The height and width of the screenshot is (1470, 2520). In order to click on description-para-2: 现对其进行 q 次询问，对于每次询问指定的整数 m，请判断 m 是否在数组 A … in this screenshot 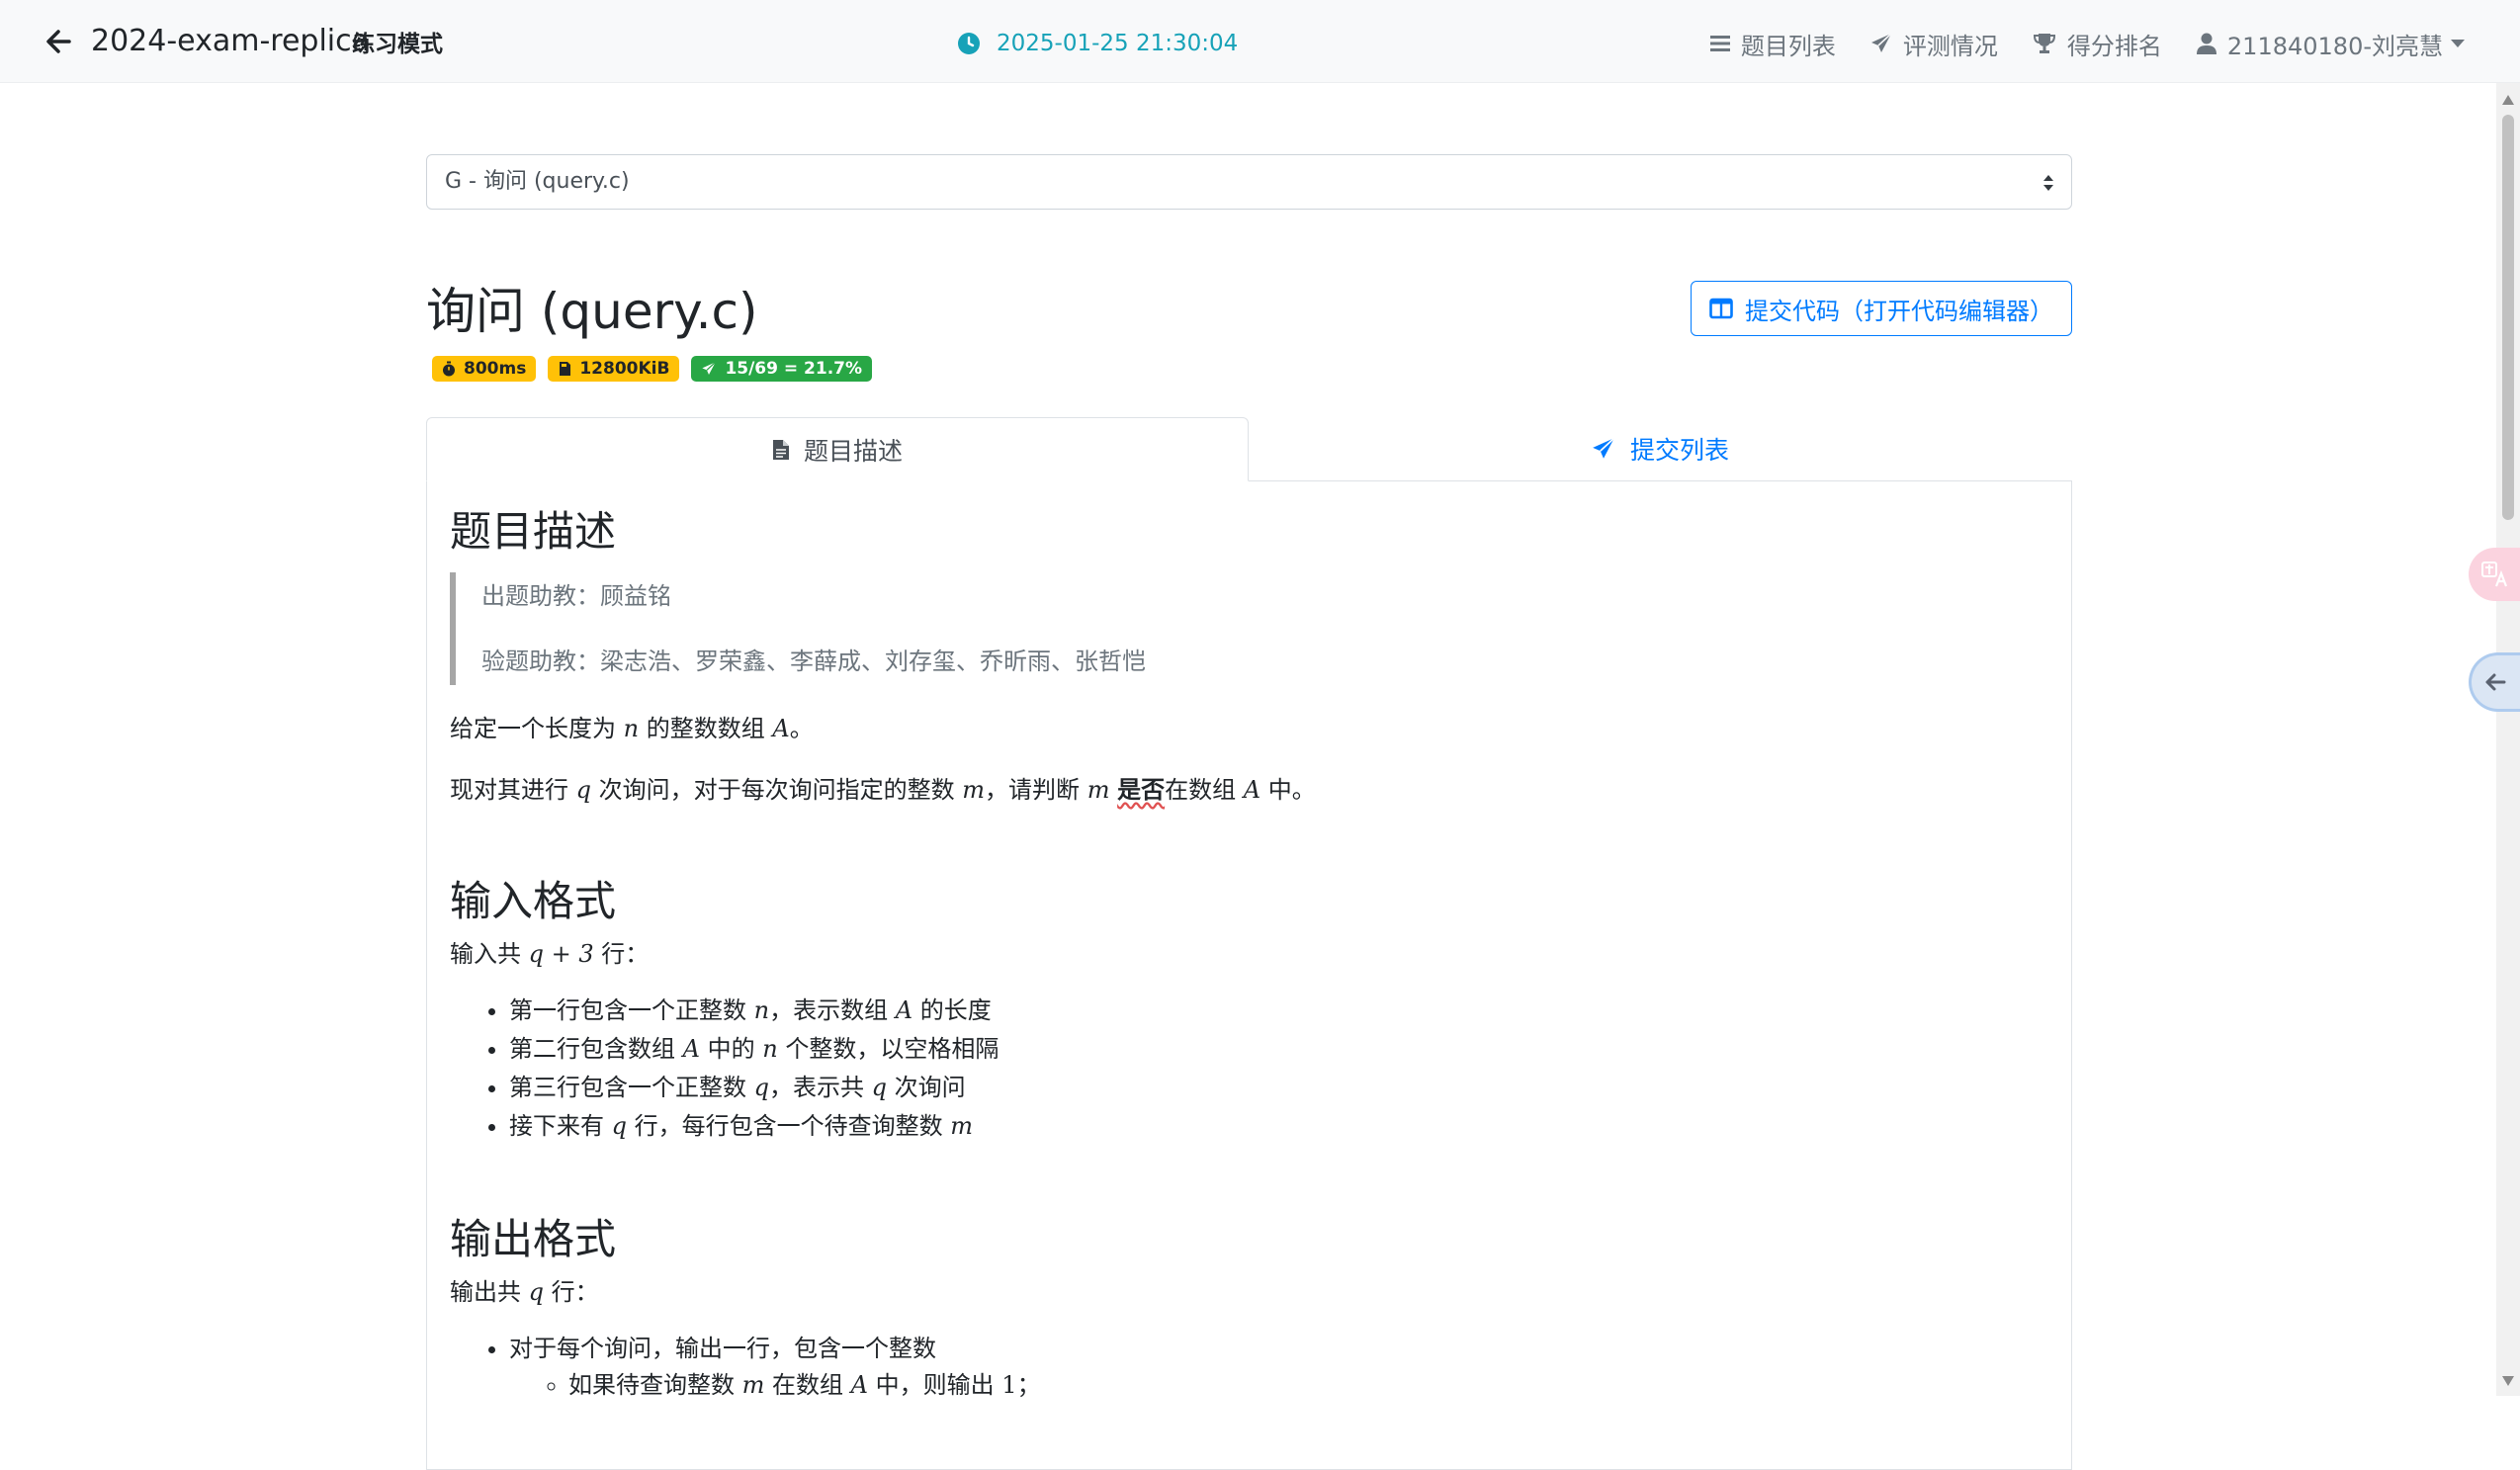, I will do `click(883, 790)`.